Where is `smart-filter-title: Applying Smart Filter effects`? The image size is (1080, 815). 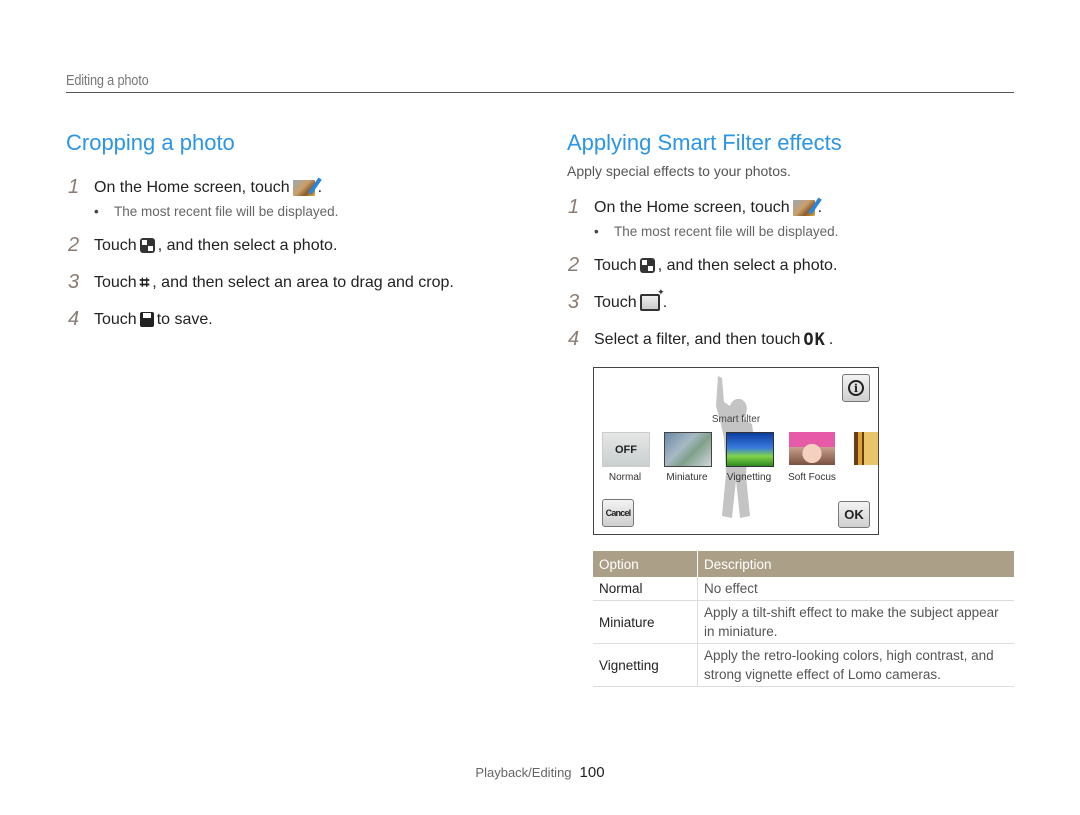 smart-filter-title: Applying Smart Filter effects is located at coordinates (704, 142).